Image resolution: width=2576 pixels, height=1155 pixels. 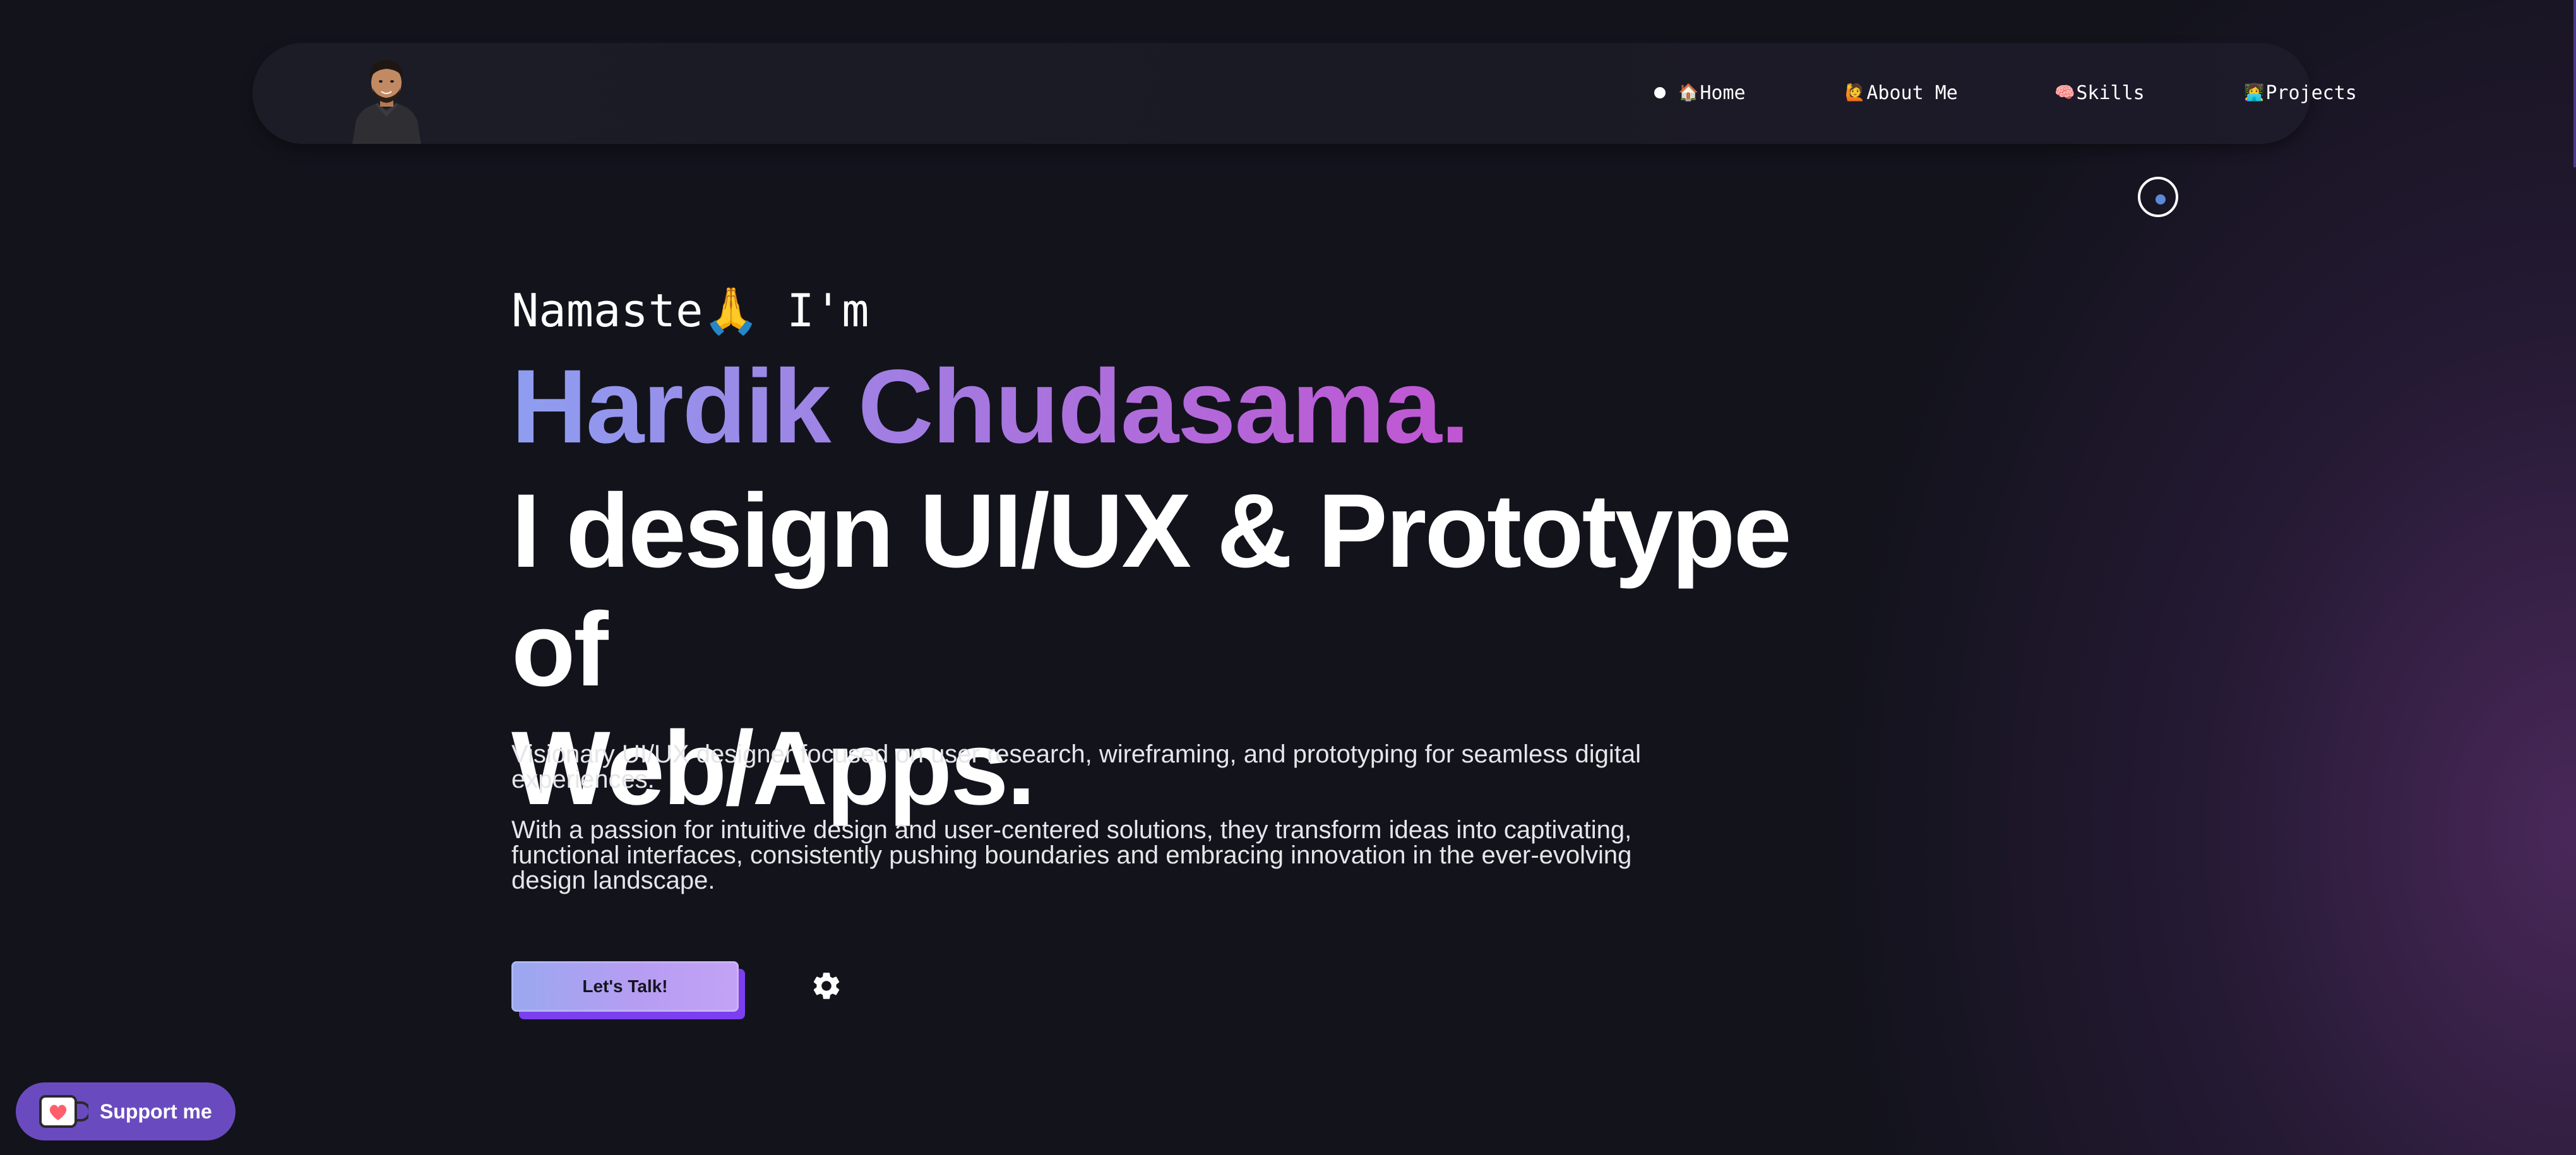 I want to click on cursor-dot-icon, so click(x=2161, y=199).